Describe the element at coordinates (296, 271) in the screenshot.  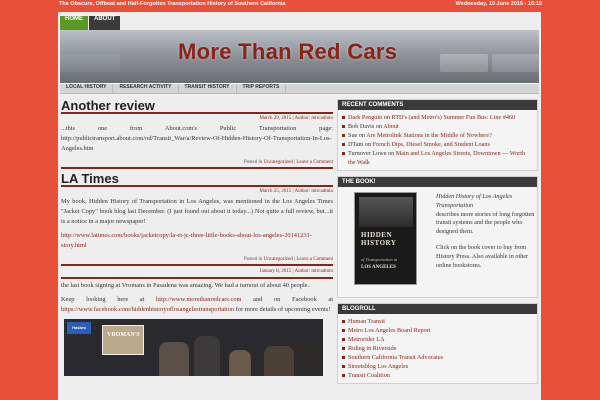
I see `post-meta: January 8, 2015 | Author: mtrcadmin` at that location.